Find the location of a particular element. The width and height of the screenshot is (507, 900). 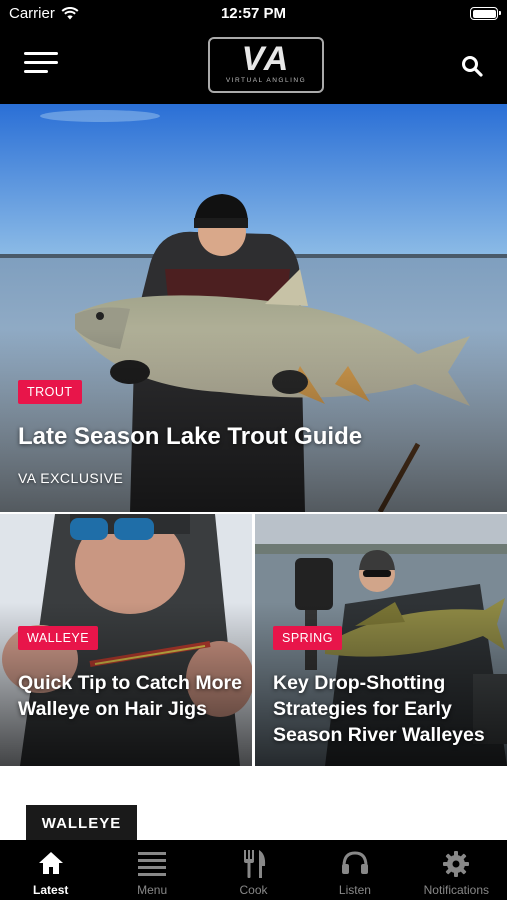

card-category-tag: SPRING is located at coordinates (307, 638).